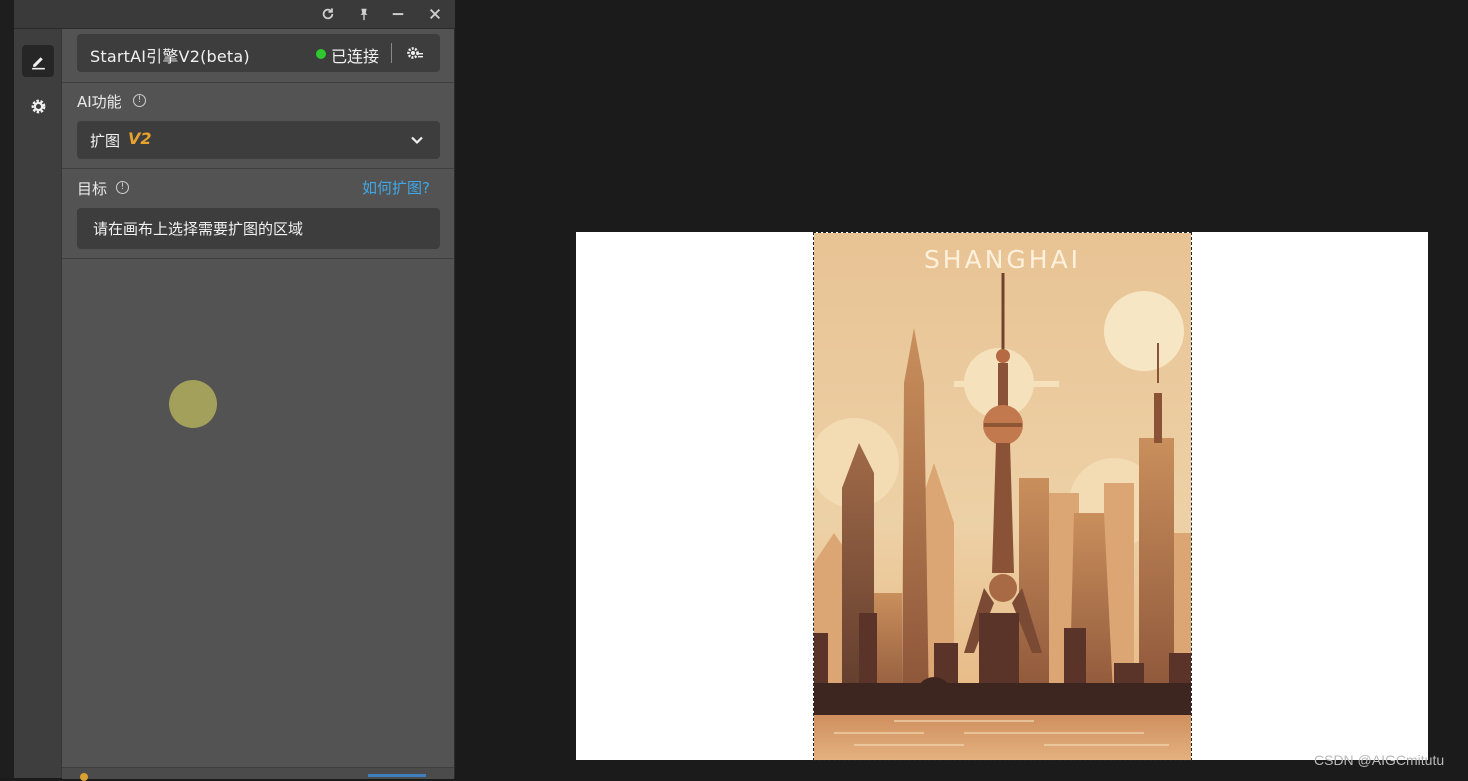 This screenshot has width=1468, height=781. I want to click on poster-title: SHANGHAI, so click(1002, 259).